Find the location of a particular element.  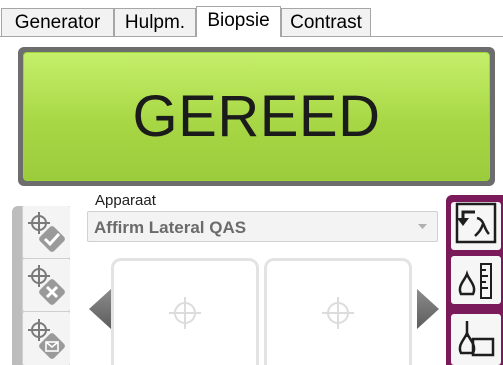

tab-strip: Generator Hulpm. Biopsie Contrast is located at coordinates (251, 18).